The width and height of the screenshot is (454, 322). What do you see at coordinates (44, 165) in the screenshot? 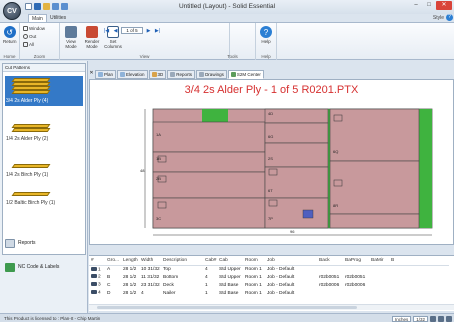
I see `pattern-item: 1/4 2s Birch Ply (1)` at bounding box center [44, 165].